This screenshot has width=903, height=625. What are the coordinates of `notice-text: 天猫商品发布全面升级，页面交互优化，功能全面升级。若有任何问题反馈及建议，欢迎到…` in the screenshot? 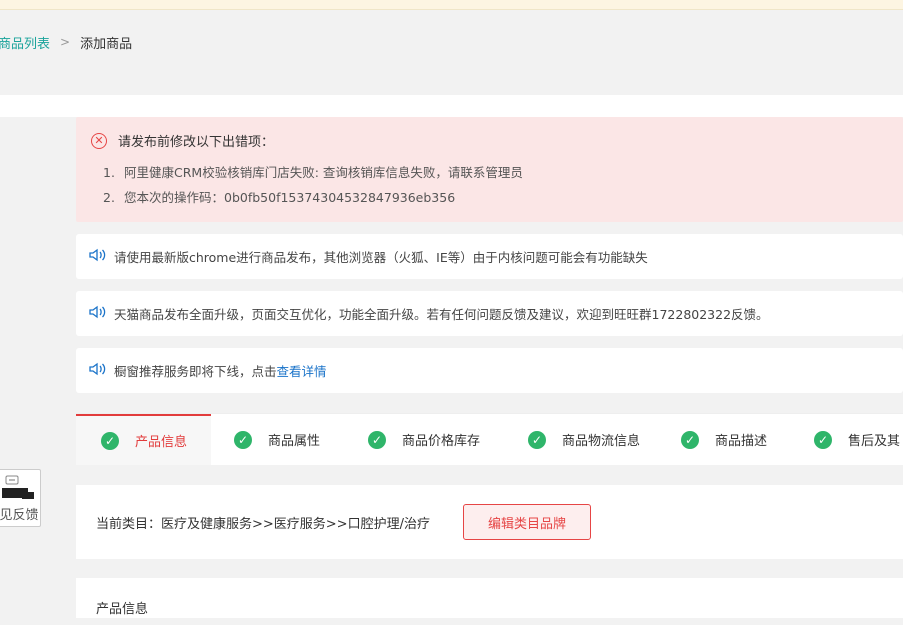 It's located at (441, 314).